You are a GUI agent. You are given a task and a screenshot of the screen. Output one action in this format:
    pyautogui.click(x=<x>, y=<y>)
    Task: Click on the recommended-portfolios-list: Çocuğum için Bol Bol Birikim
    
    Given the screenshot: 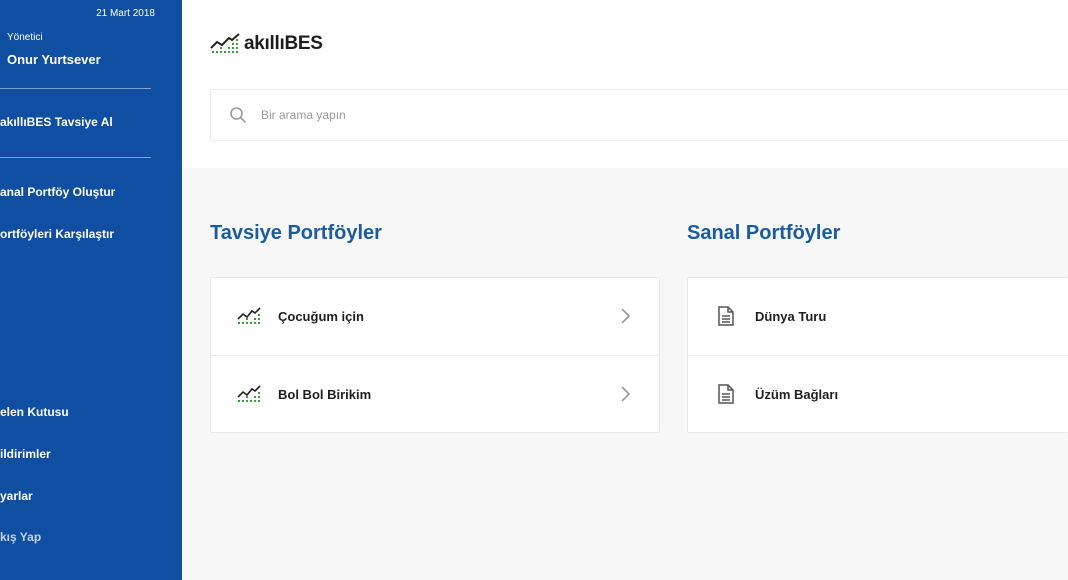 What is the action you would take?
    pyautogui.click(x=435, y=355)
    